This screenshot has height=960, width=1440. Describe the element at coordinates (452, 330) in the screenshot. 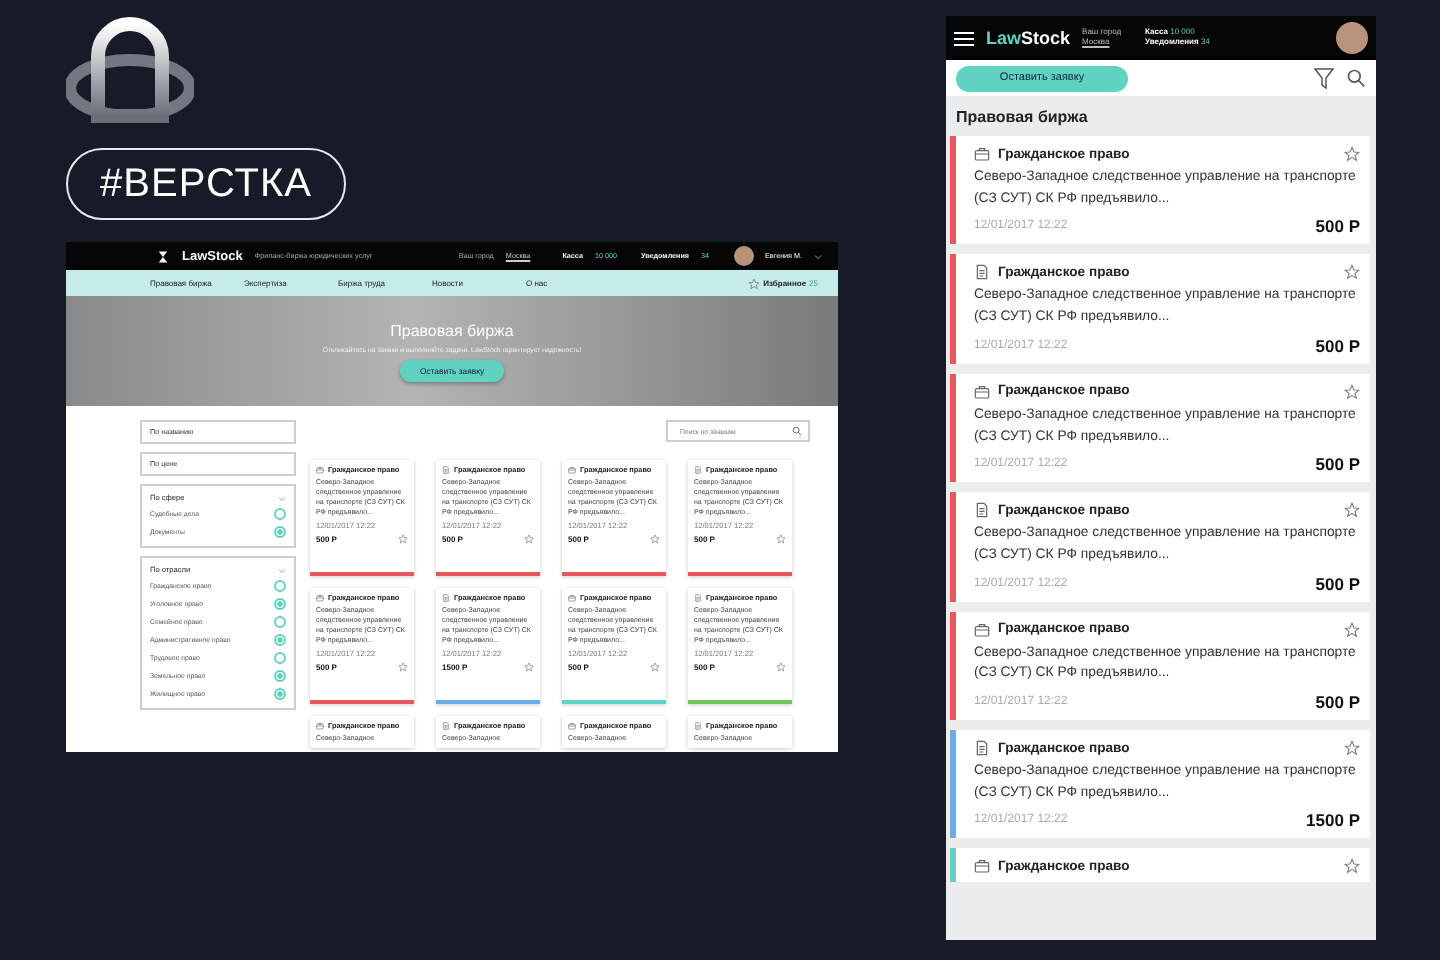

I see `hero-title: Правовая биржа` at that location.